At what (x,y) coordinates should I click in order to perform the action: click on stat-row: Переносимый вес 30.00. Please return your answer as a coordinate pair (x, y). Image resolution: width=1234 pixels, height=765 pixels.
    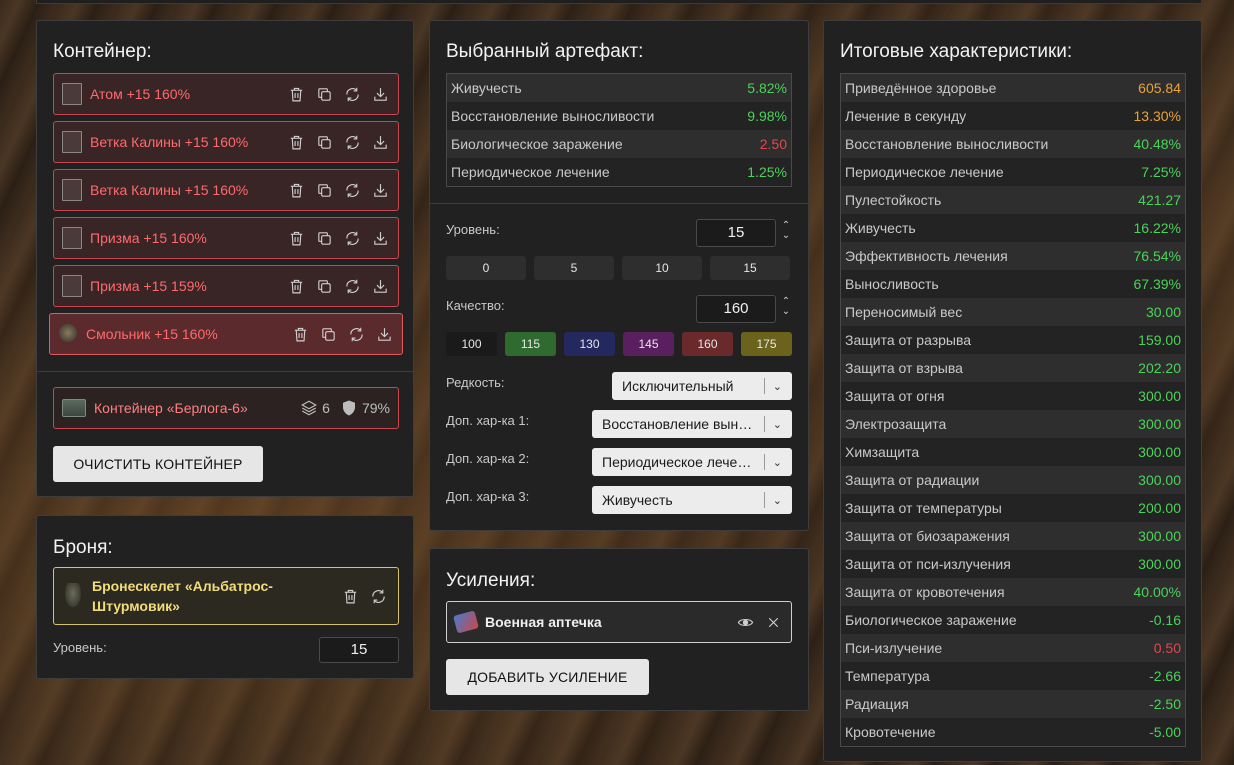
    Looking at the image, I should click on (1013, 312).